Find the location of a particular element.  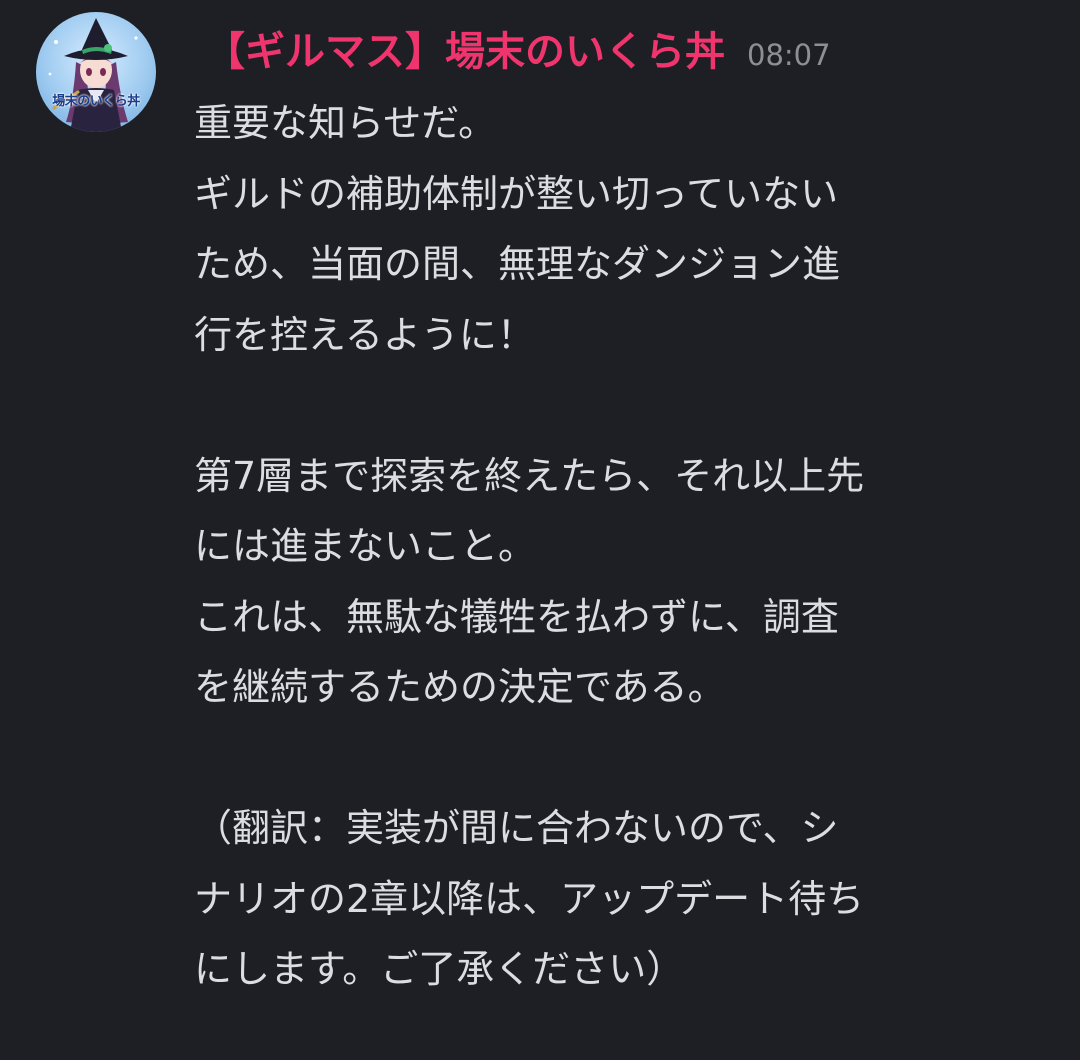

message-line: には進まないこと。 is located at coordinates (365, 546).